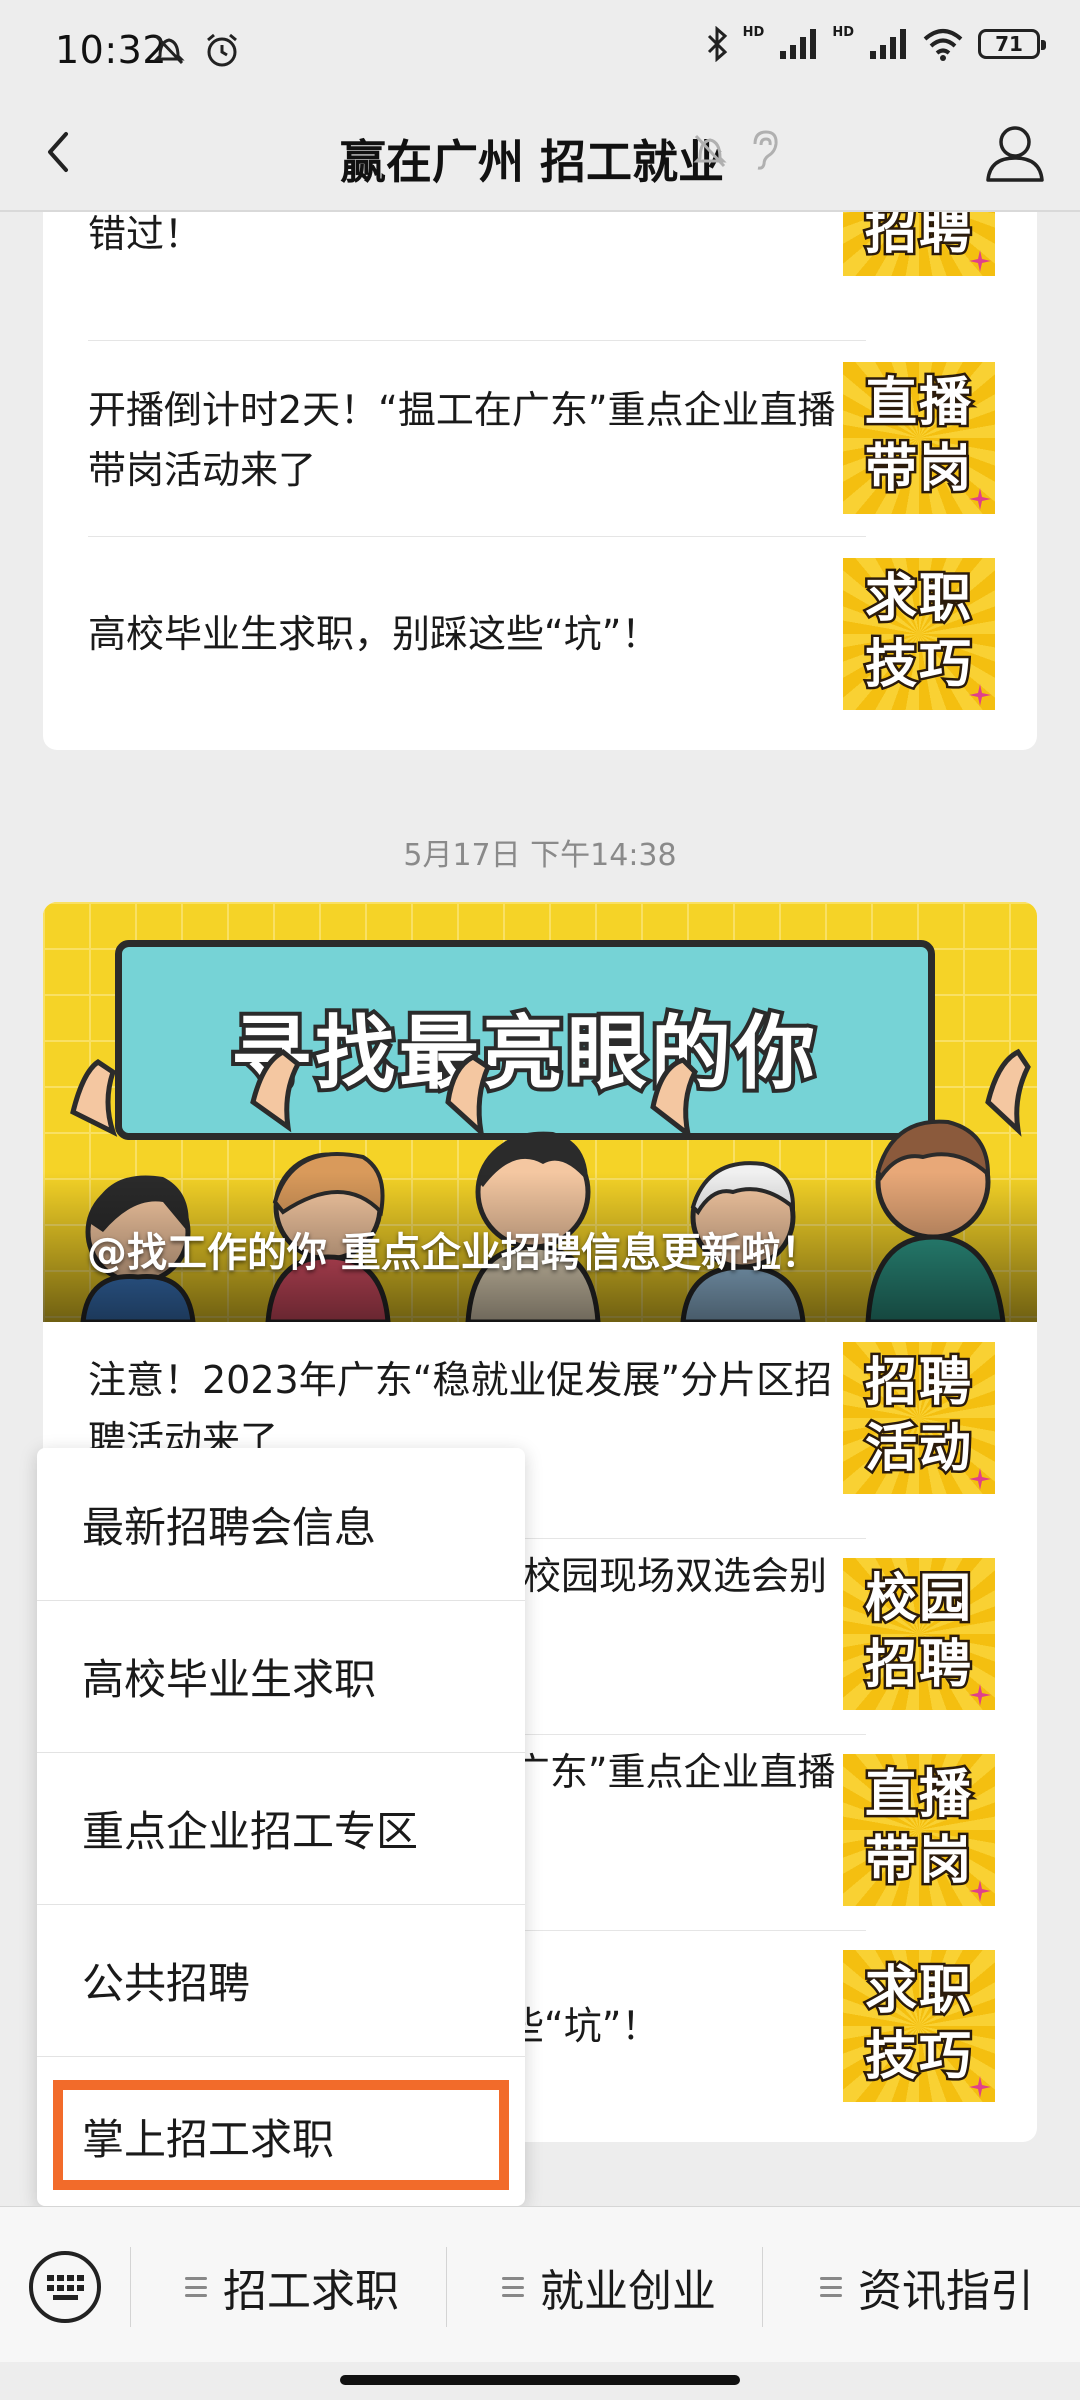 This screenshot has height=2400, width=1080. What do you see at coordinates (462, 440) in the screenshot?
I see `article-title: 开播倒计时2天！“揾工在广东”重点企业直播带岗活动来了` at bounding box center [462, 440].